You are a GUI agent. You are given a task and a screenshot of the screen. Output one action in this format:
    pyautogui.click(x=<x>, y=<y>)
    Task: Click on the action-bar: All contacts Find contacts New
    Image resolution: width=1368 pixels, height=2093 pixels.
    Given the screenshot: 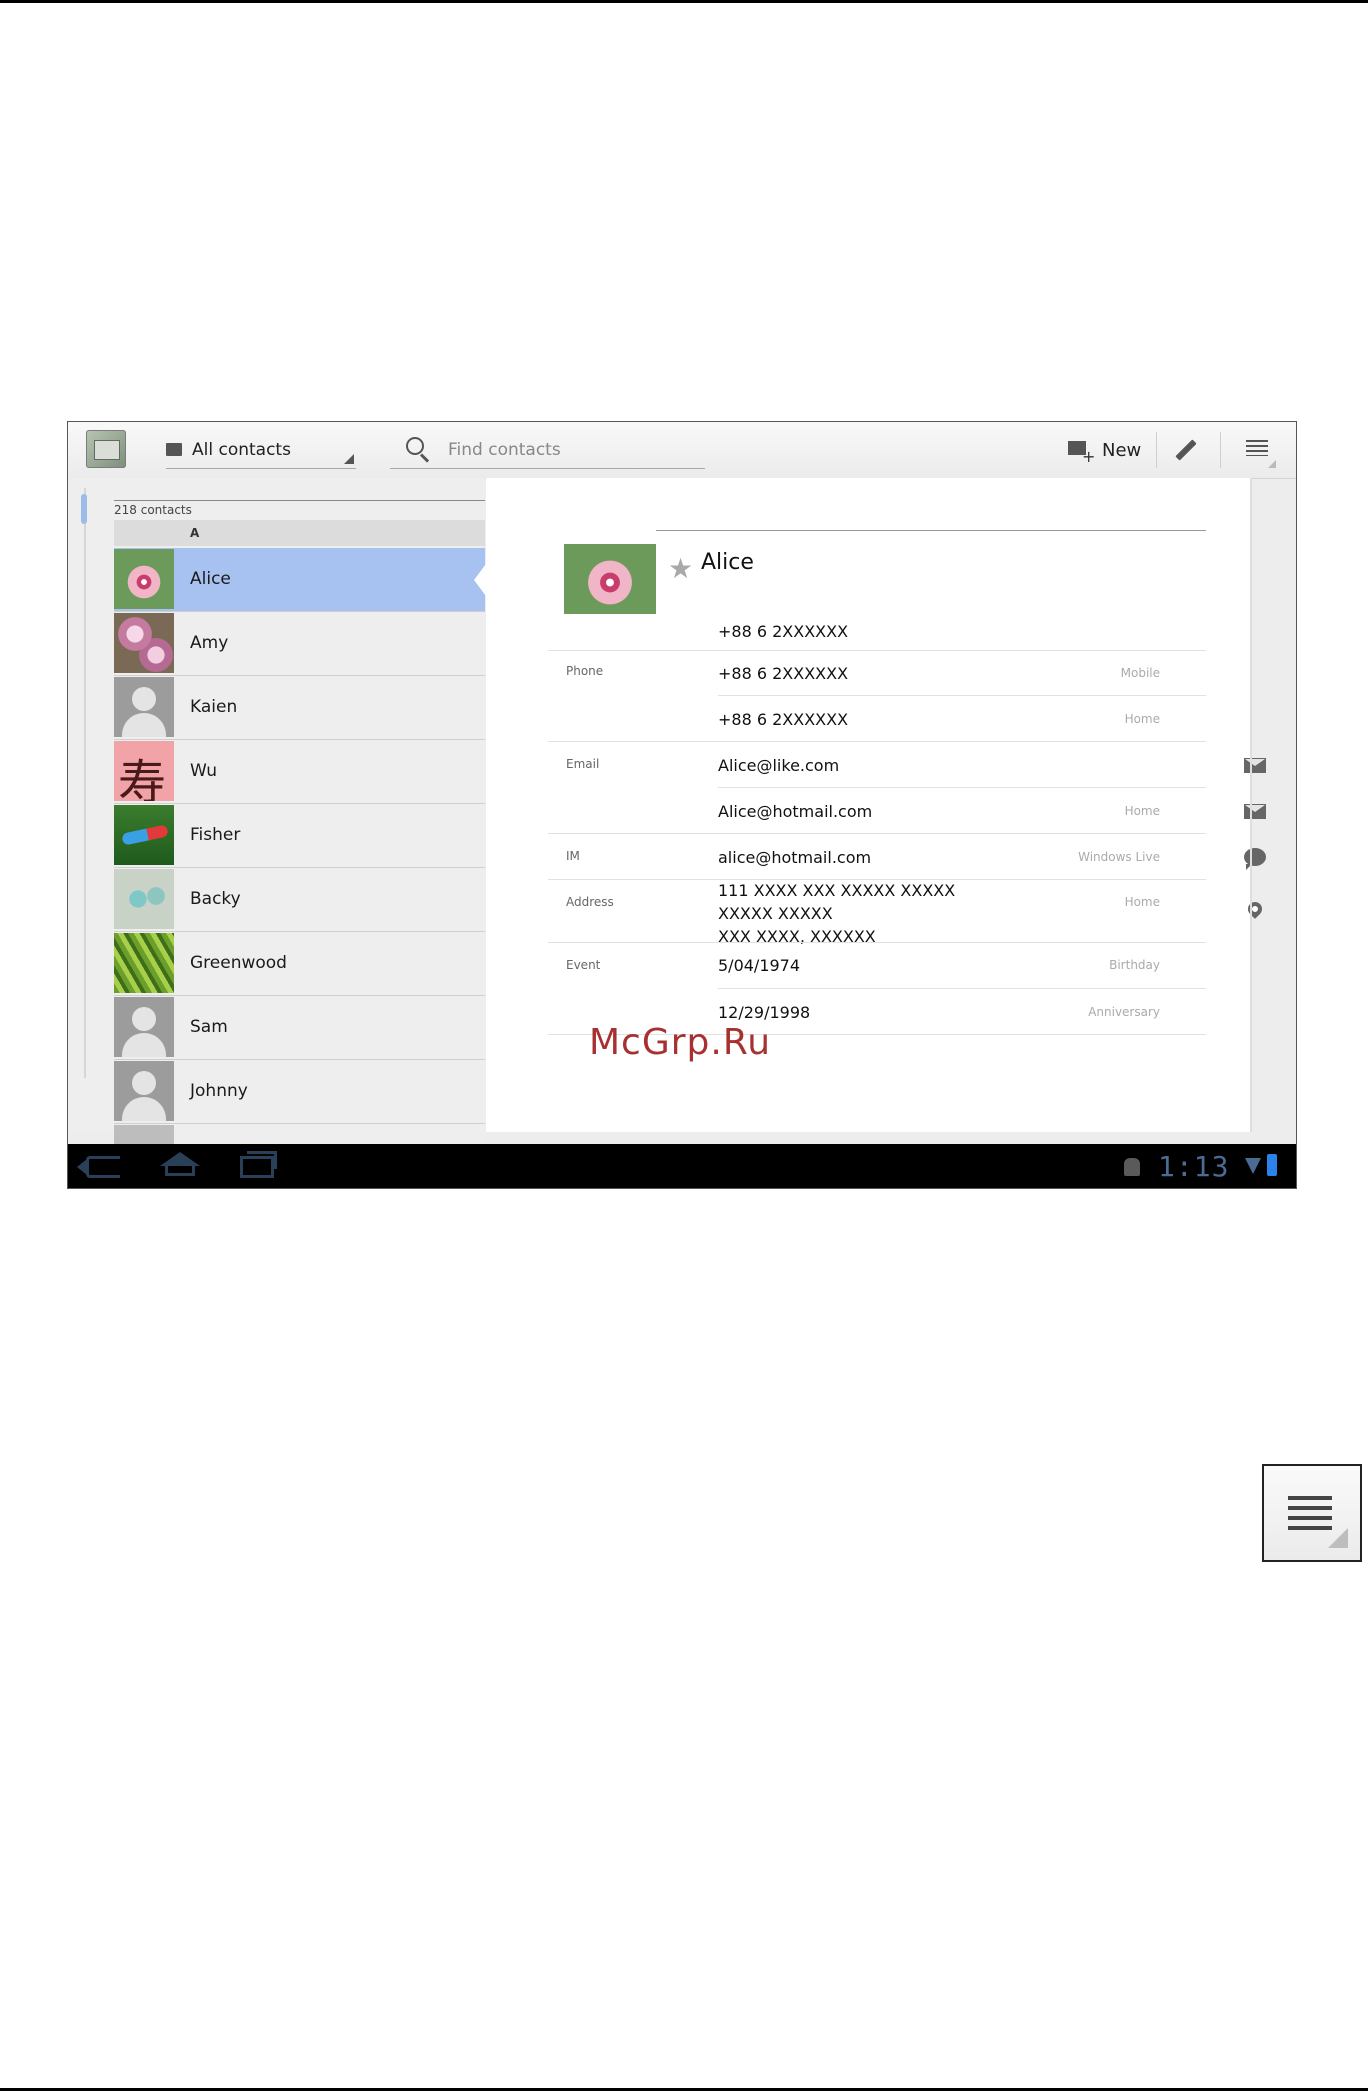 What is the action you would take?
    pyautogui.click(x=682, y=450)
    